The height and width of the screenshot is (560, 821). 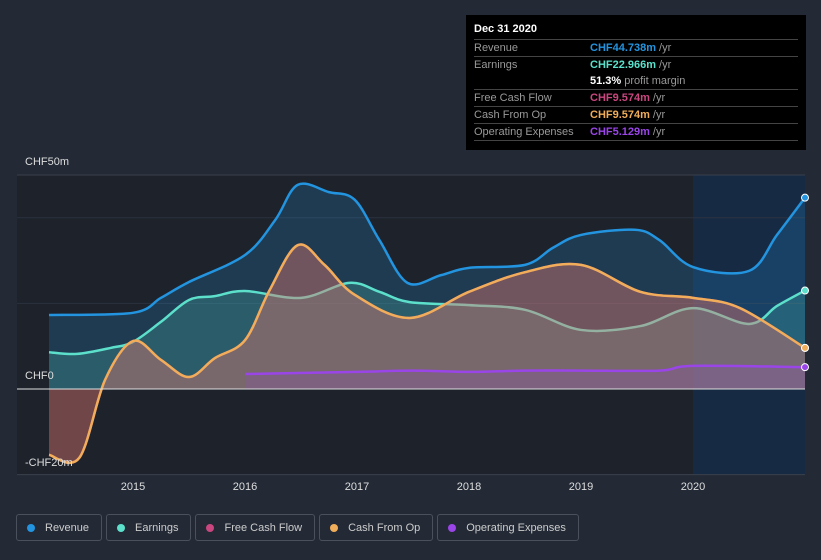 What do you see at coordinates (516, 527) in the screenshot?
I see `legend-label: Operating Expenses` at bounding box center [516, 527].